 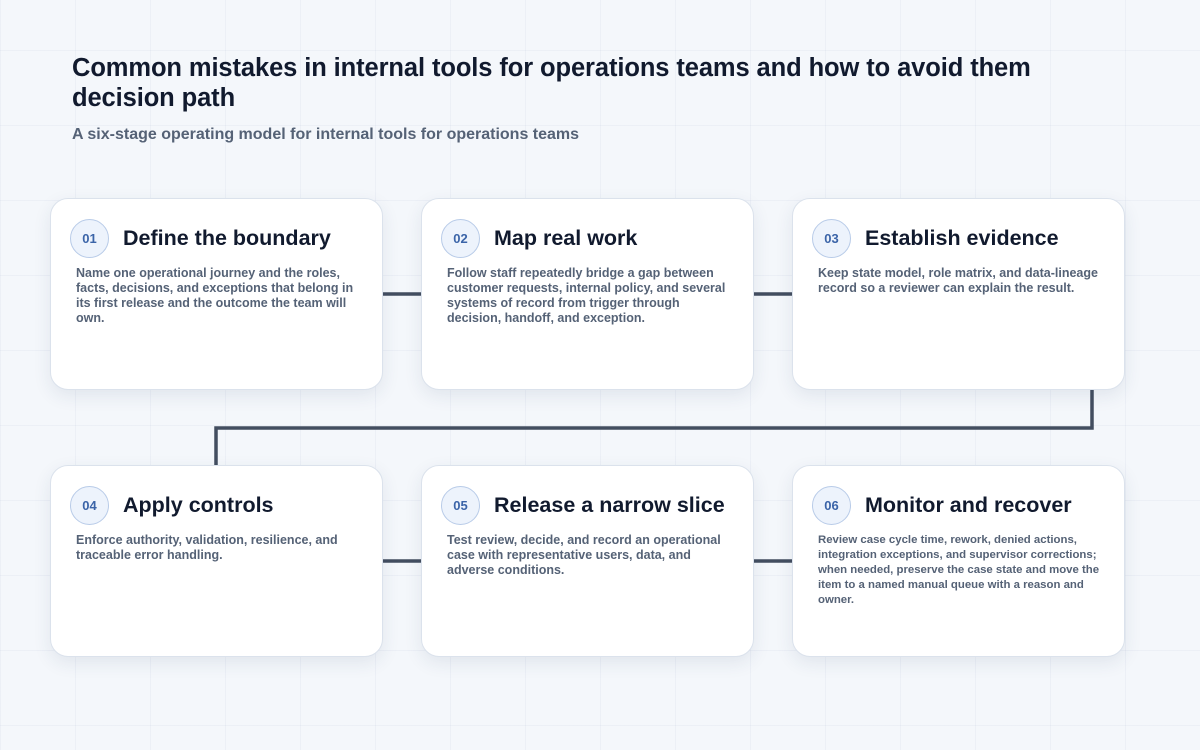 What do you see at coordinates (831, 238) in the screenshot?
I see `stage-number-badge: 03` at bounding box center [831, 238].